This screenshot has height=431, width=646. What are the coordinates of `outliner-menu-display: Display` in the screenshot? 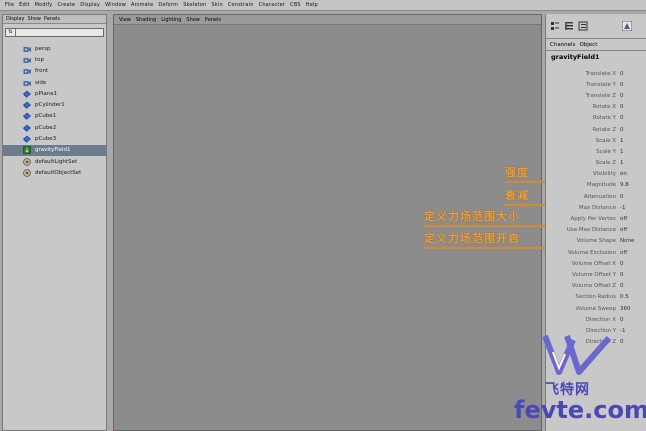 It's located at (15, 19).